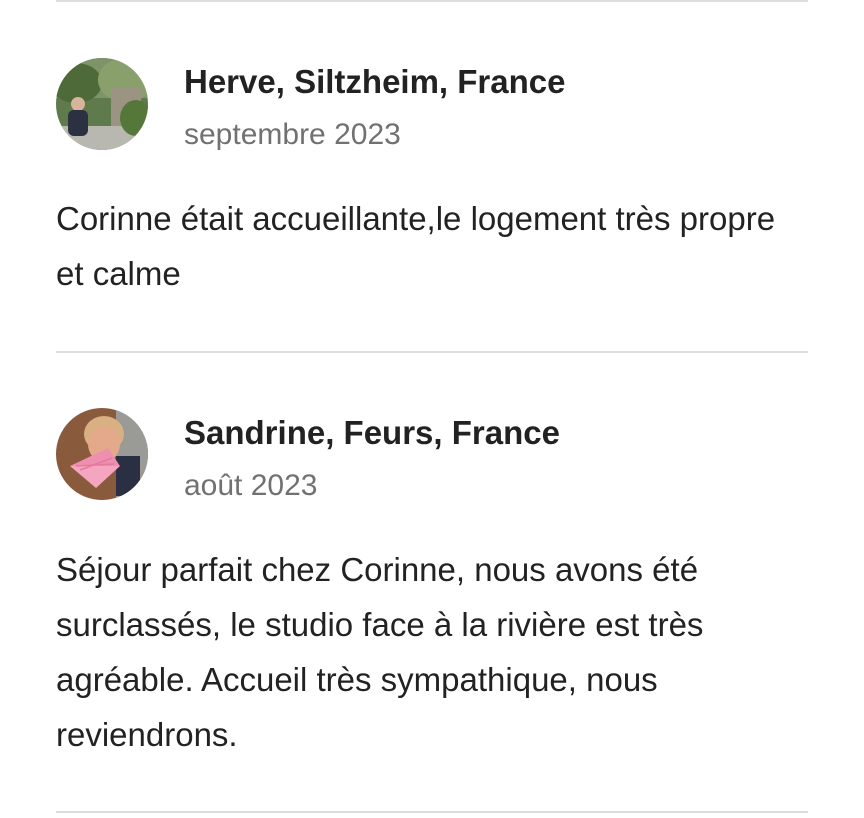 The width and height of the screenshot is (864, 818). I want to click on review-divider, so click(432, 352).